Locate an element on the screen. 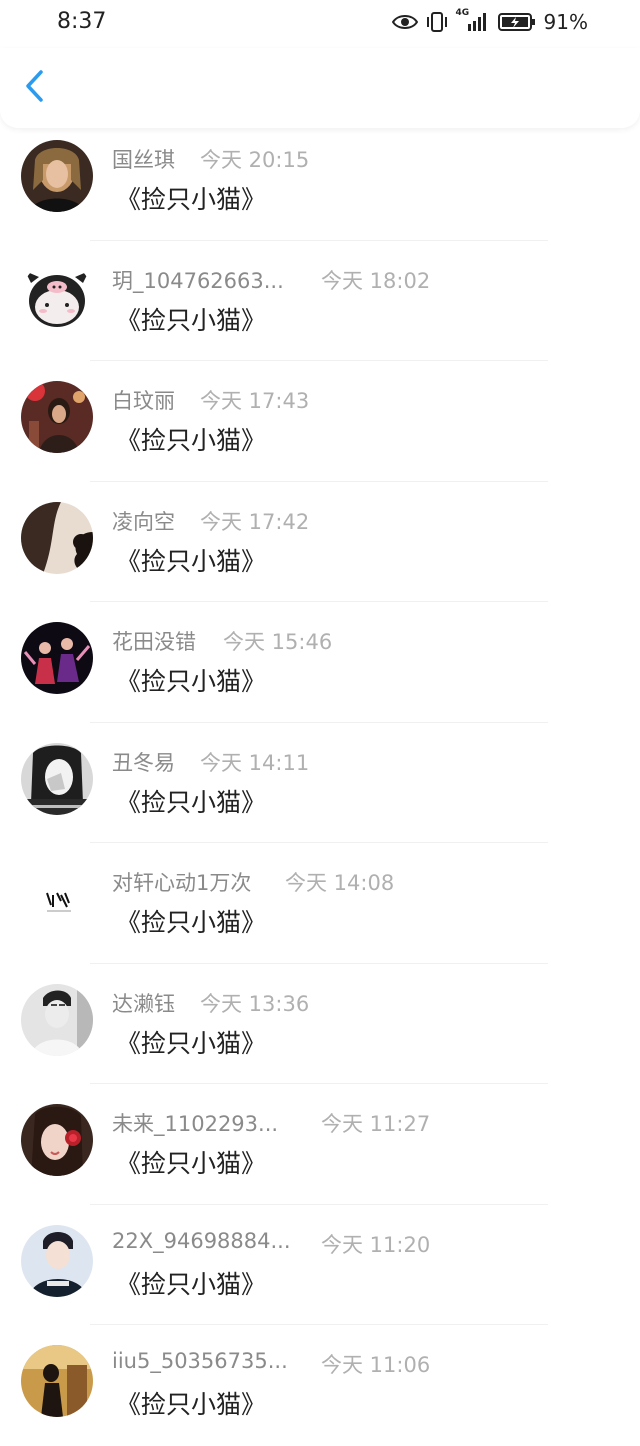 The width and height of the screenshot is (640, 1446). comment-time: 今天 14:11 is located at coordinates (255, 762).